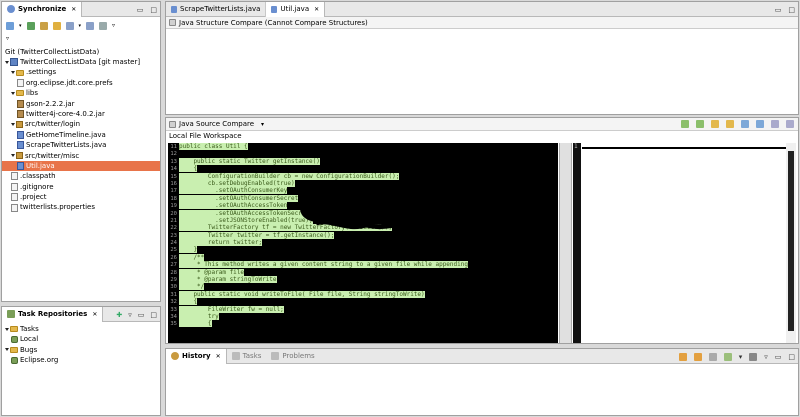 The height and width of the screenshot is (417, 800). Describe the element at coordinates (90, 25) in the screenshot. I see `expand-icon` at that location.